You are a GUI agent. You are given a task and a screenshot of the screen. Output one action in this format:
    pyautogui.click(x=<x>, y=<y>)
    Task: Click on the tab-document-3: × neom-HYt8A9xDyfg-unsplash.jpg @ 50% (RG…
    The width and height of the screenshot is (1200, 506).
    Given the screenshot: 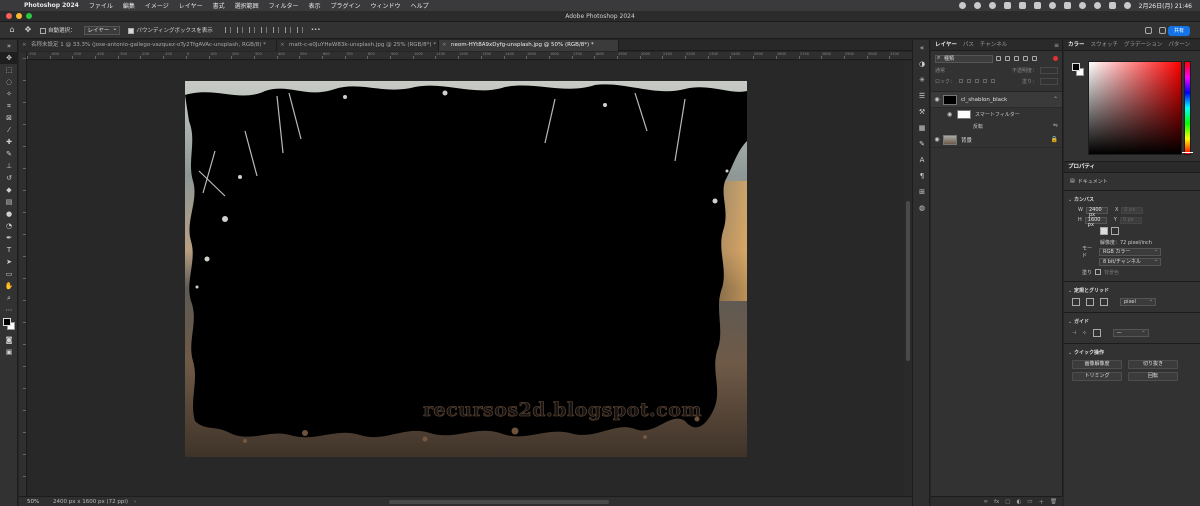 What is the action you would take?
    pyautogui.click(x=529, y=45)
    